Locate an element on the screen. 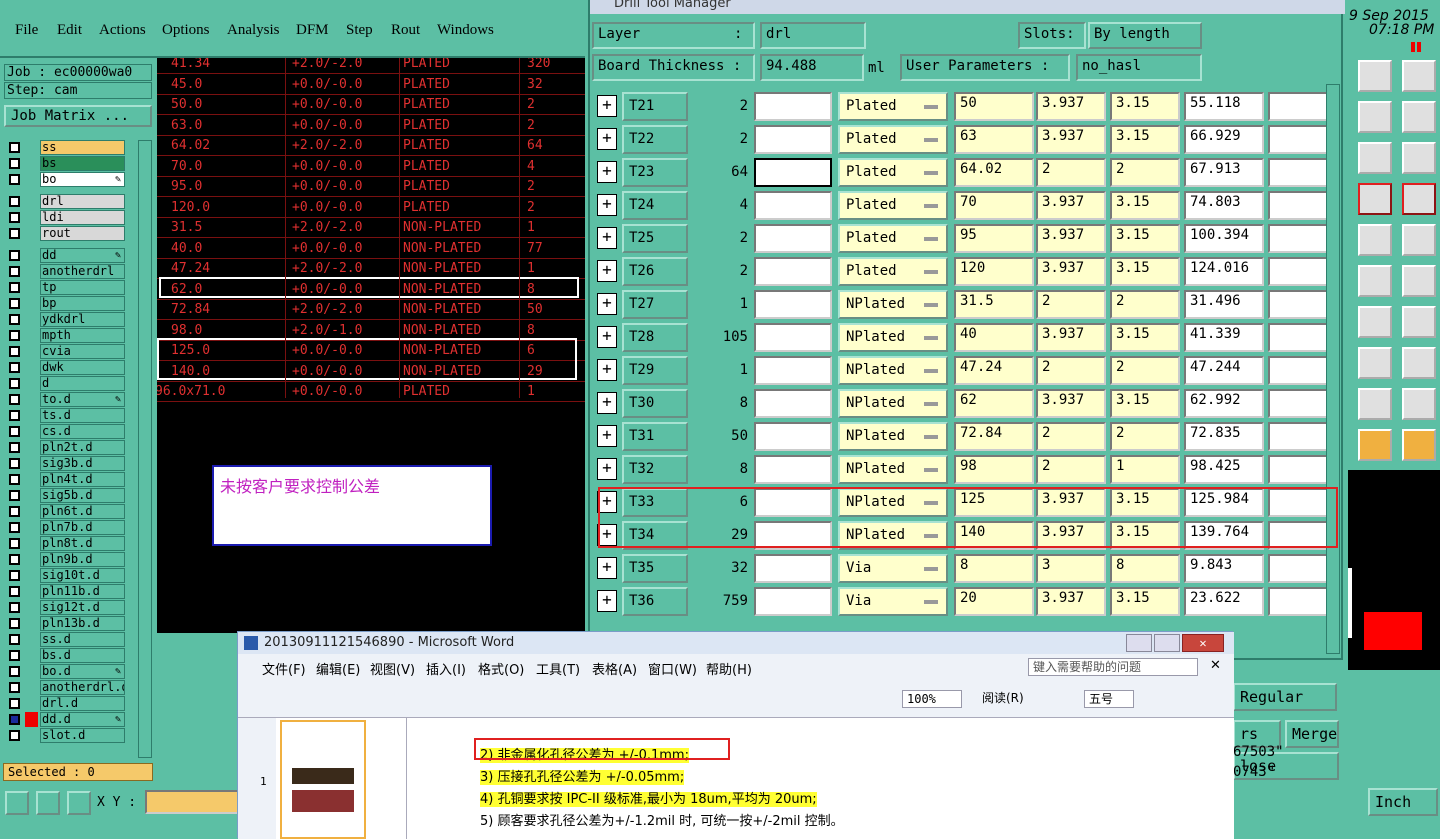  layer-name: bs is located at coordinates (82, 163).